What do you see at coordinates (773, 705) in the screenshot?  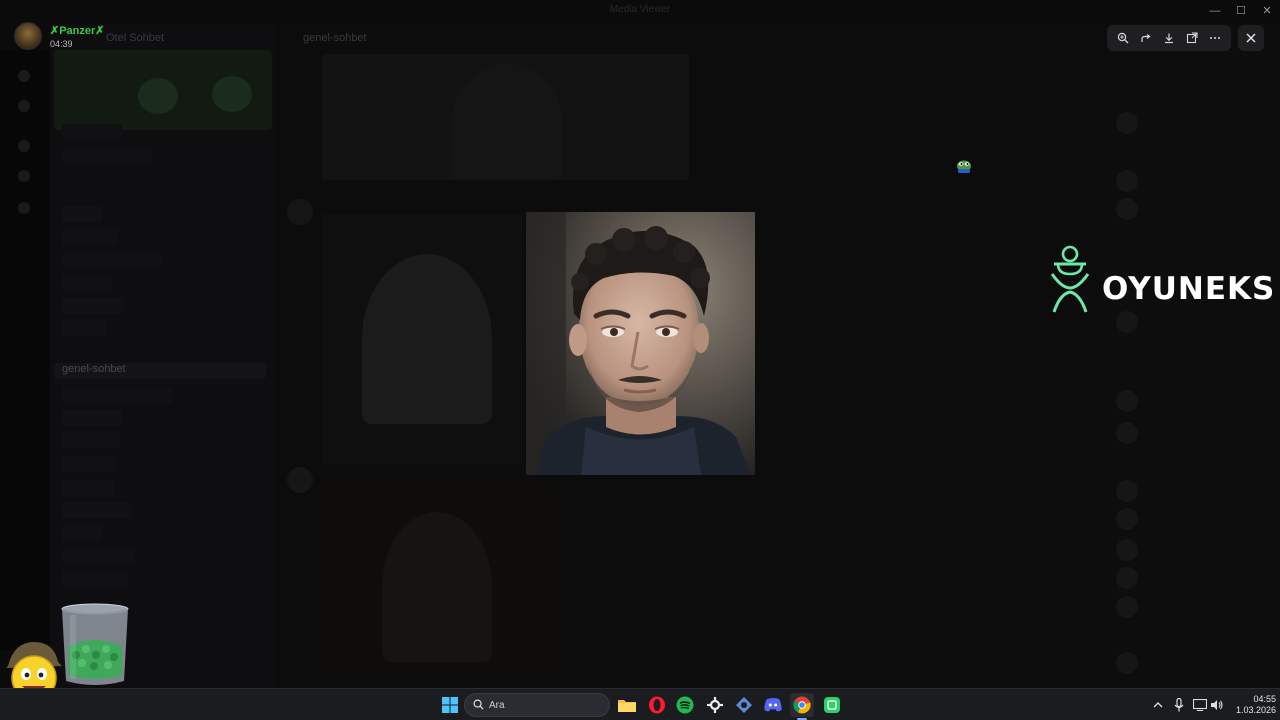 I see `discord-icon` at bounding box center [773, 705].